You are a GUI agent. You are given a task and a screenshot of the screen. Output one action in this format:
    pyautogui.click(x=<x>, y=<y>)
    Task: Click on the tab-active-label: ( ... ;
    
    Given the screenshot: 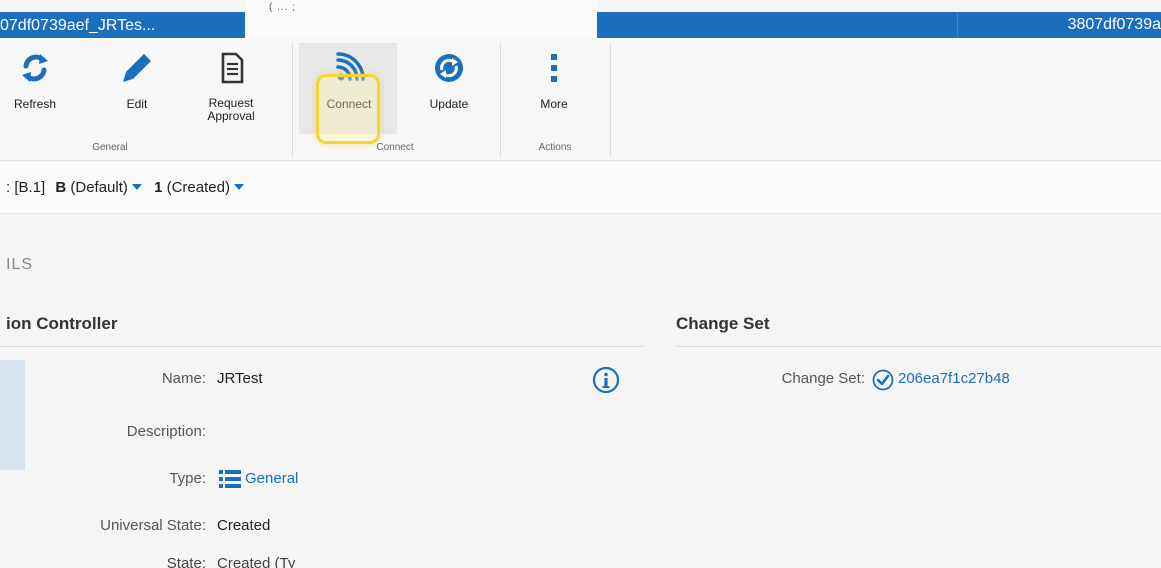 What is the action you would take?
    pyautogui.click(x=282, y=7)
    